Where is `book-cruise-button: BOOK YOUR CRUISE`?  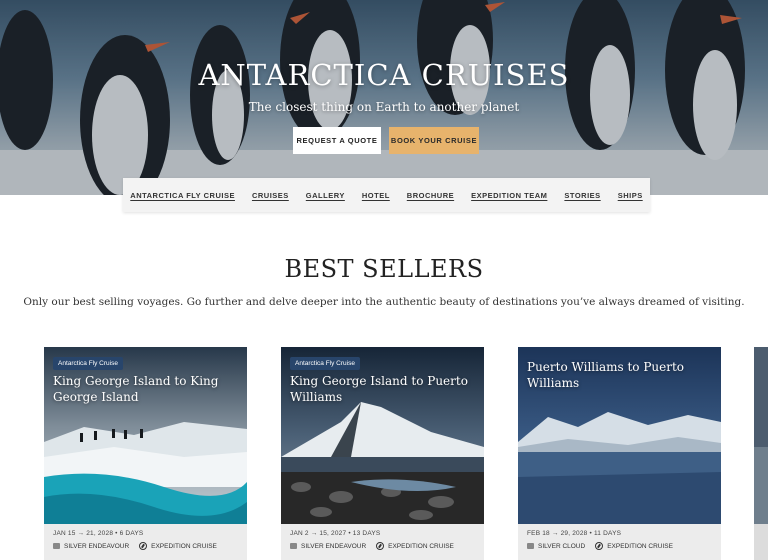 book-cruise-button: BOOK YOUR CRUISE is located at coordinates (434, 140).